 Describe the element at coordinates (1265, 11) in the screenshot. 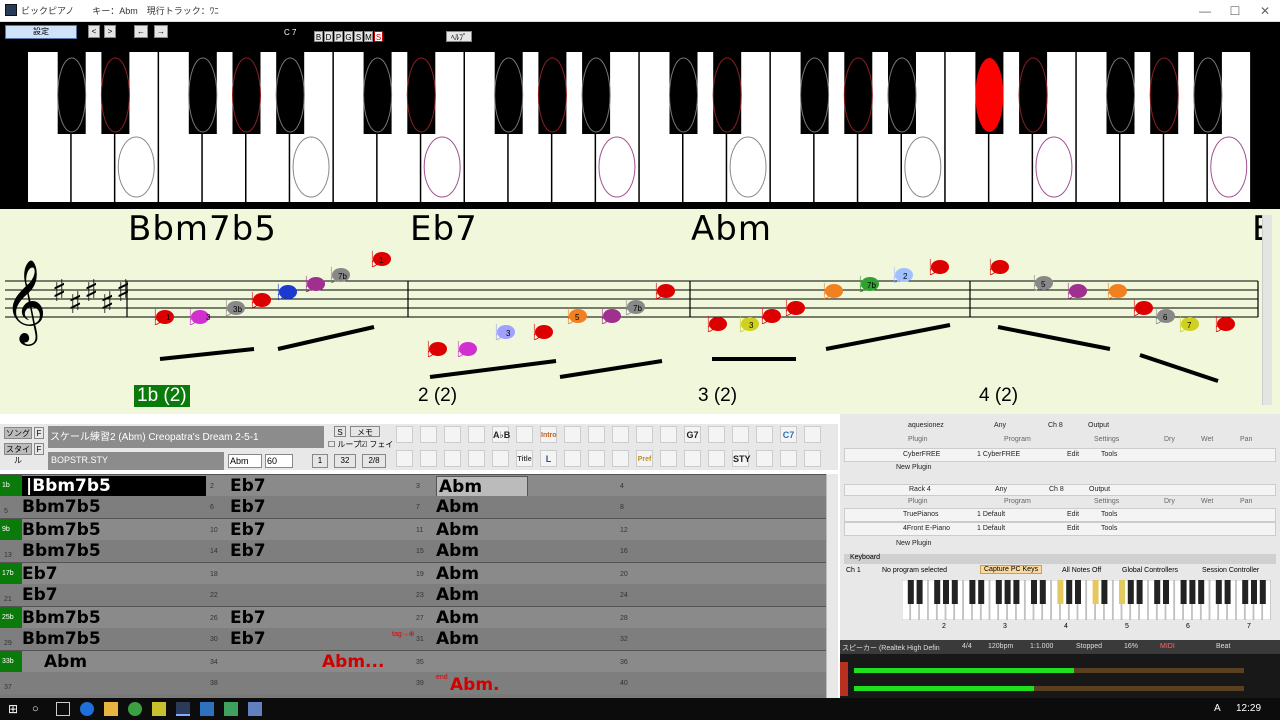

I see `close-button: ✕` at that location.